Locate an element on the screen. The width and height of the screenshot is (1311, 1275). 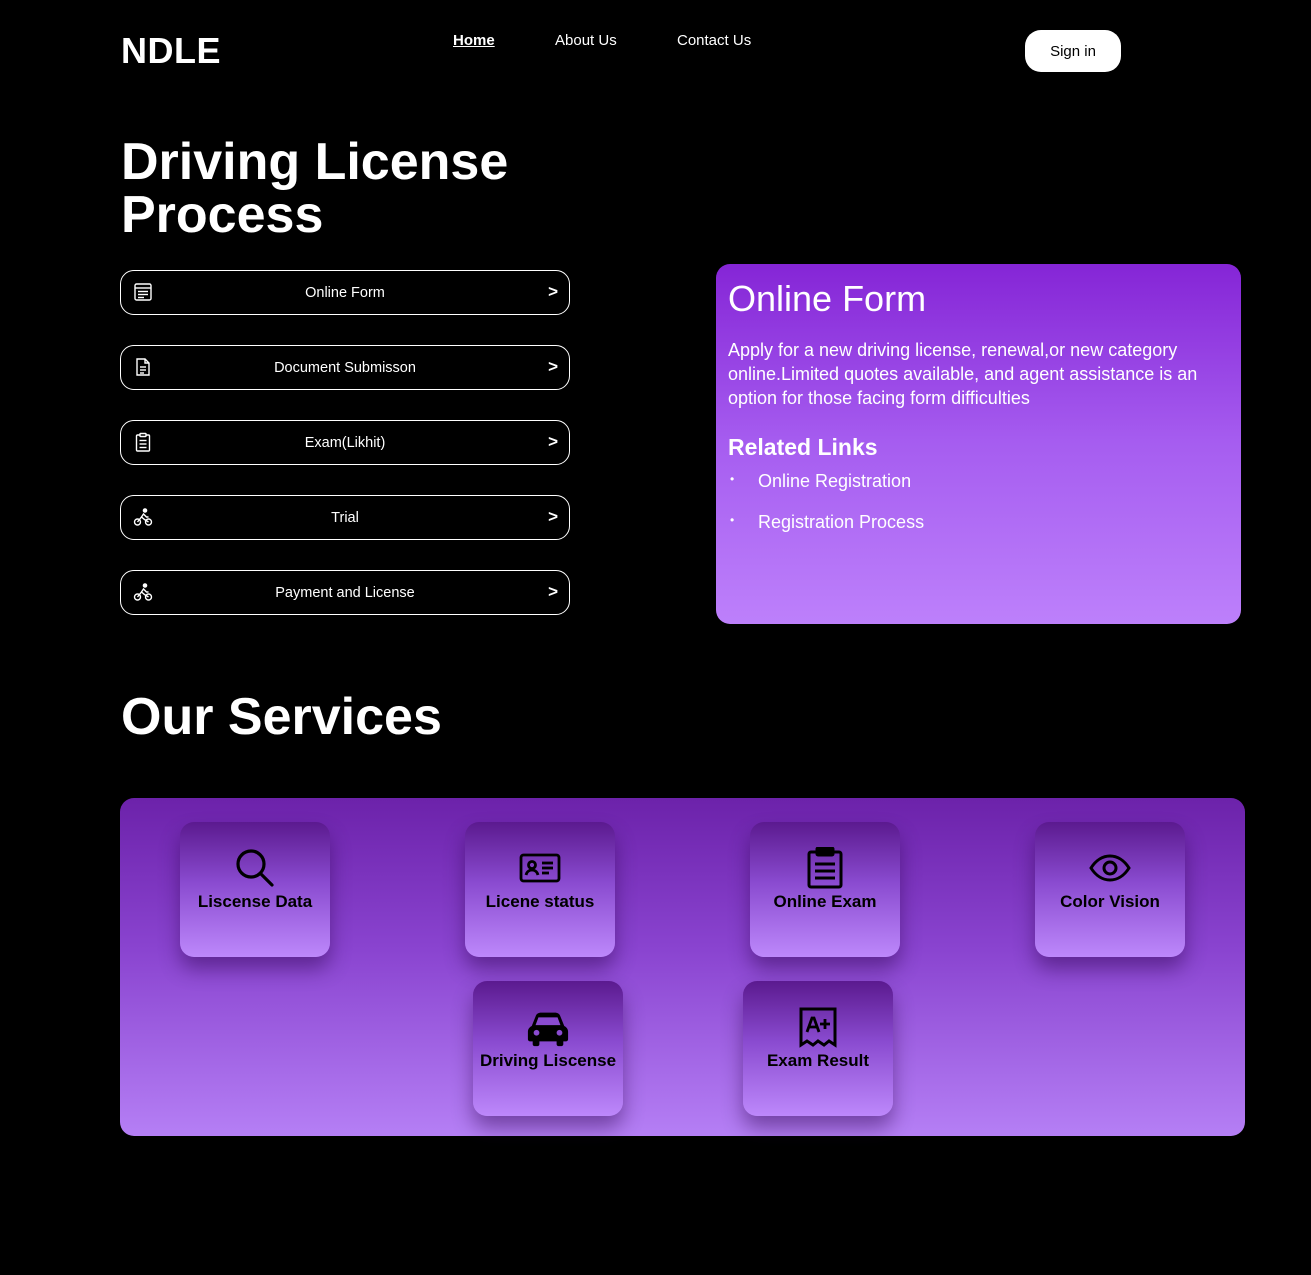
document-icon is located at coordinates (143, 367).